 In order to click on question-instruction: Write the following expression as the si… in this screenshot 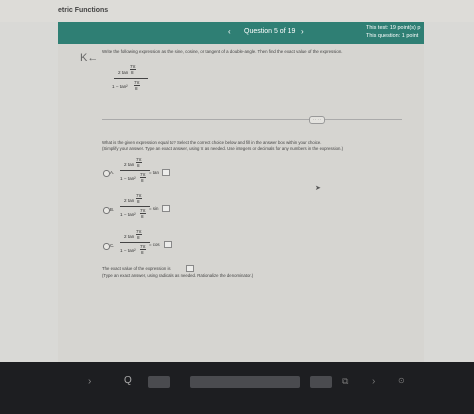, I will do `click(222, 51)`.